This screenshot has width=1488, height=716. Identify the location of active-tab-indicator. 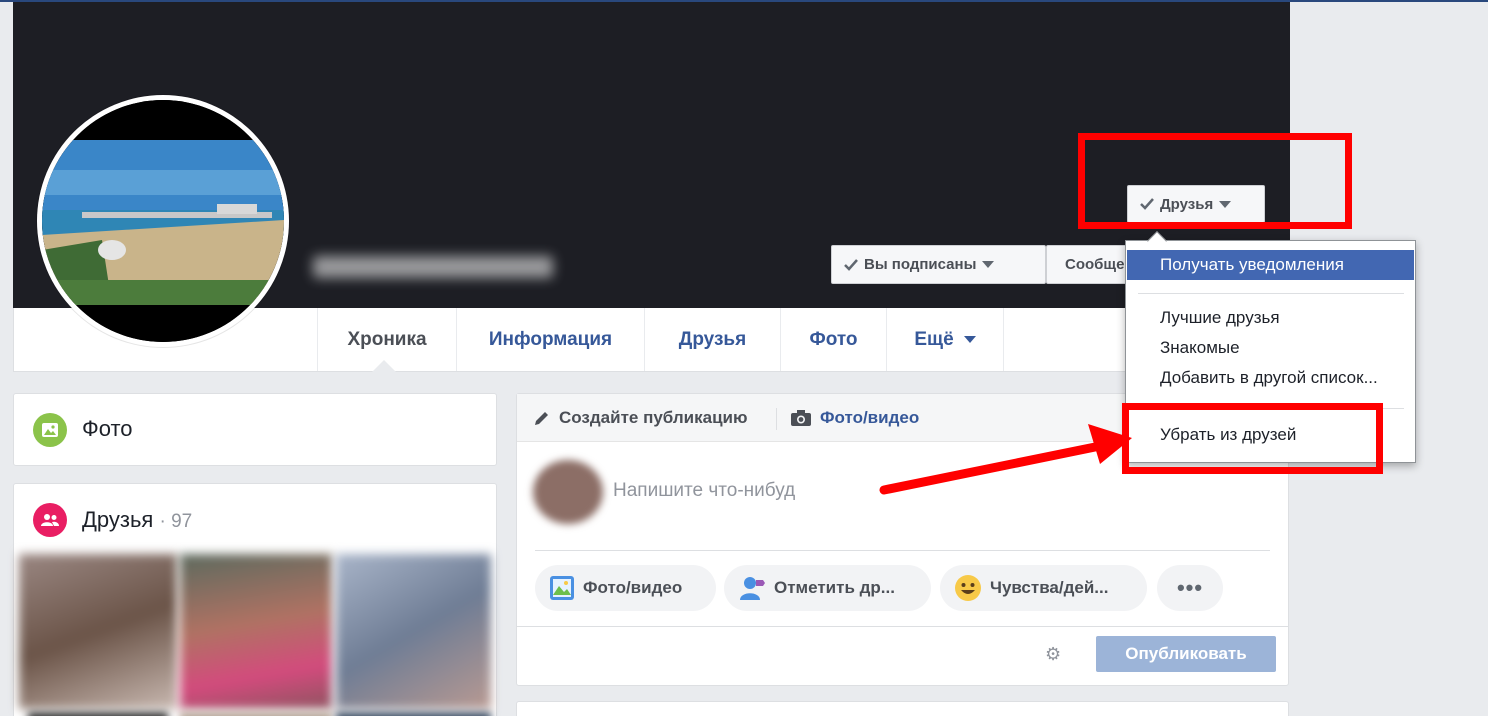
(384, 366).